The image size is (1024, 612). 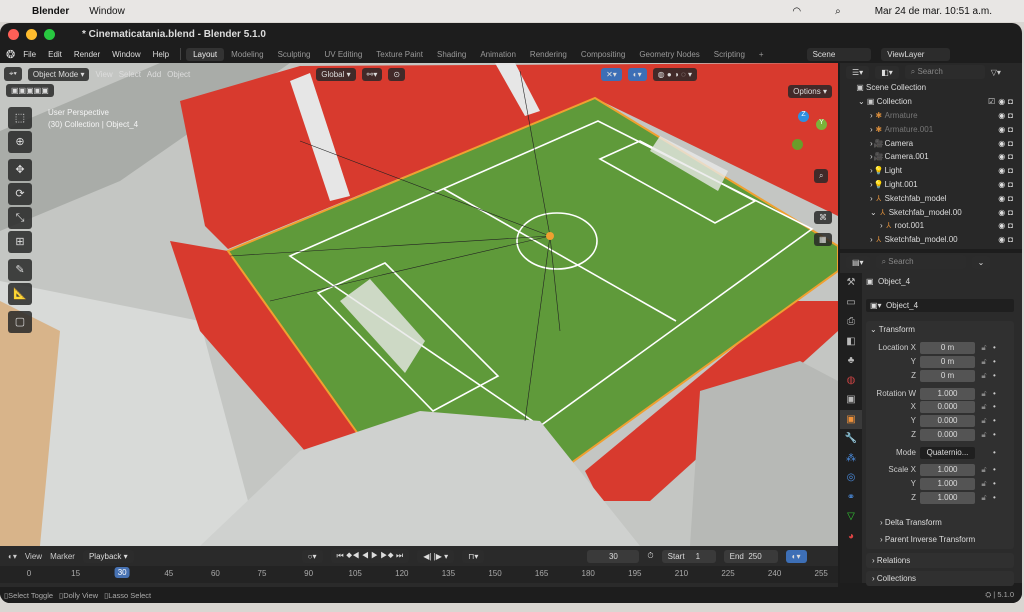 I want to click on editor-type-button: ◐▾, so click(x=12, y=556).